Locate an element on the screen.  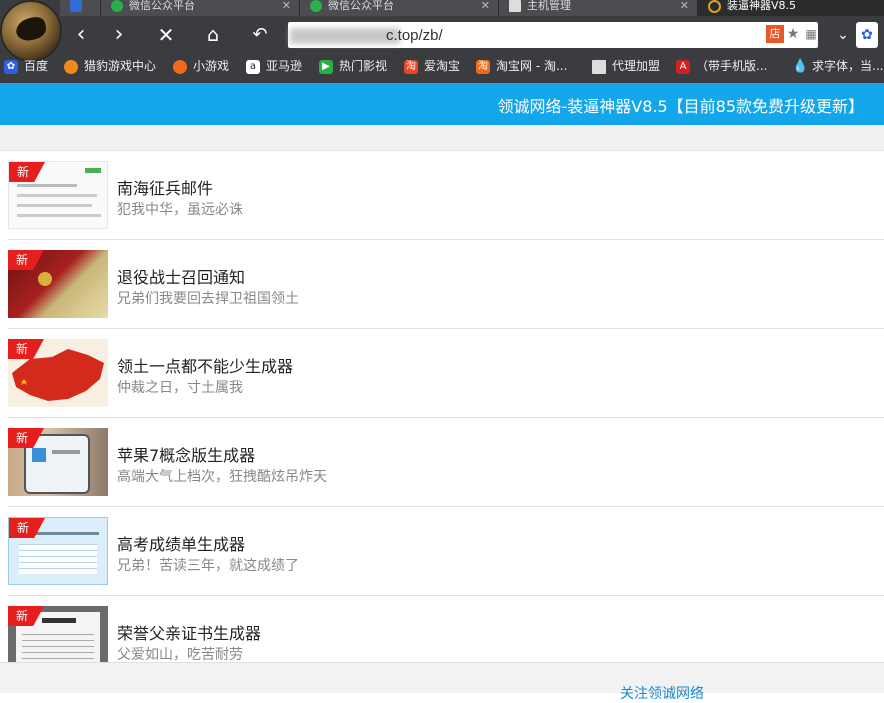
bookmark-label: 爱淘宝 is located at coordinates (442, 66).